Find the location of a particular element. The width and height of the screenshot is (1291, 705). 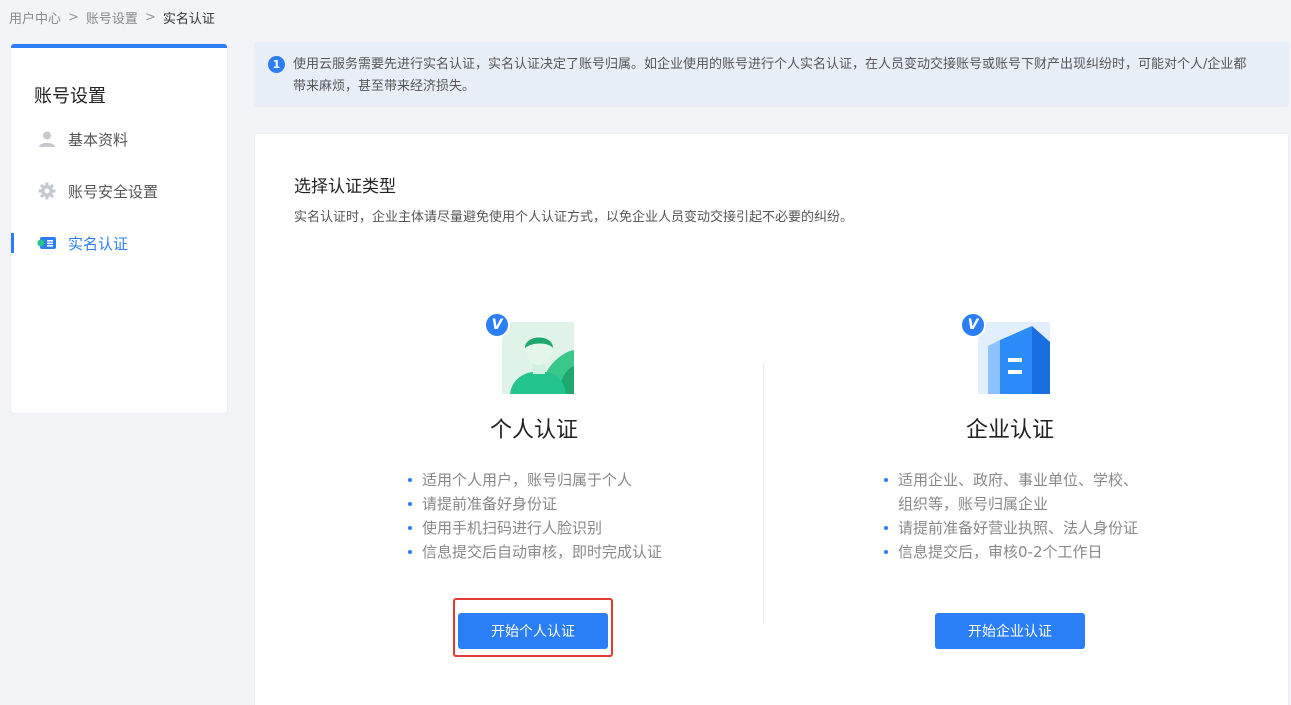

sidebar-item-basic-info: 基本资料 is located at coordinates (119, 139).